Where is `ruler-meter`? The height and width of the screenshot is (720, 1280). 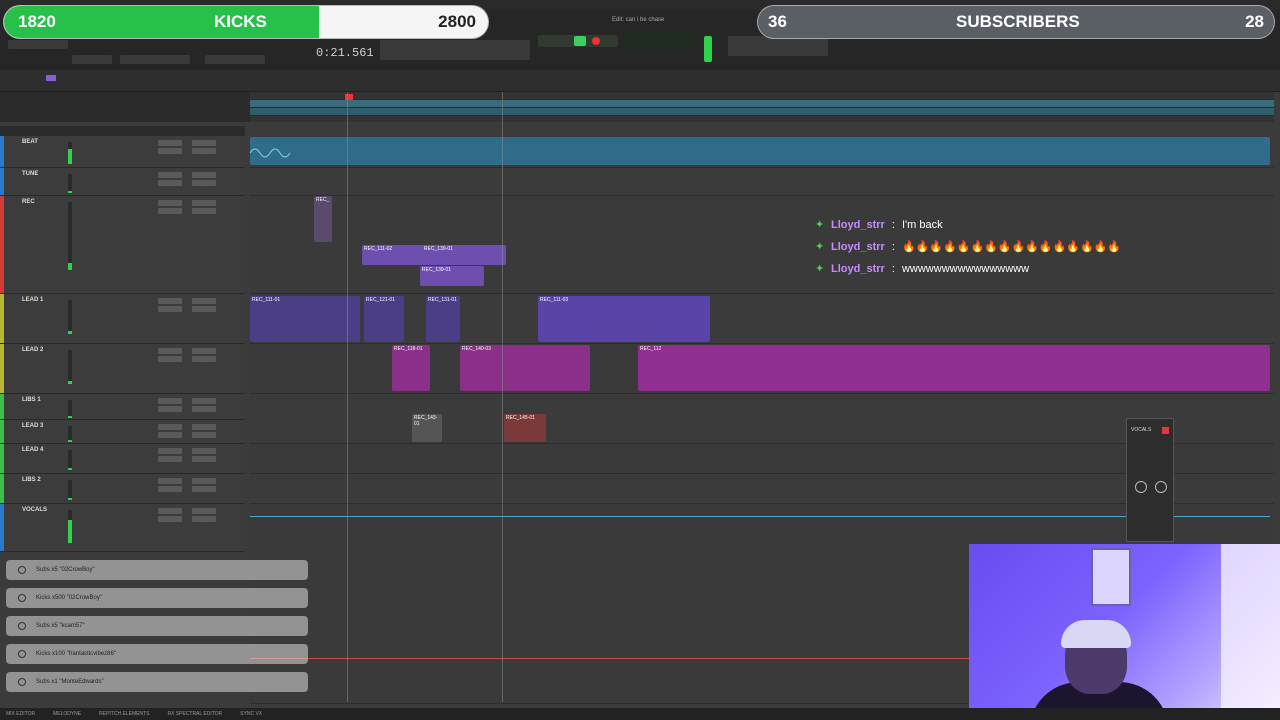
ruler-meter is located at coordinates (762, 112).